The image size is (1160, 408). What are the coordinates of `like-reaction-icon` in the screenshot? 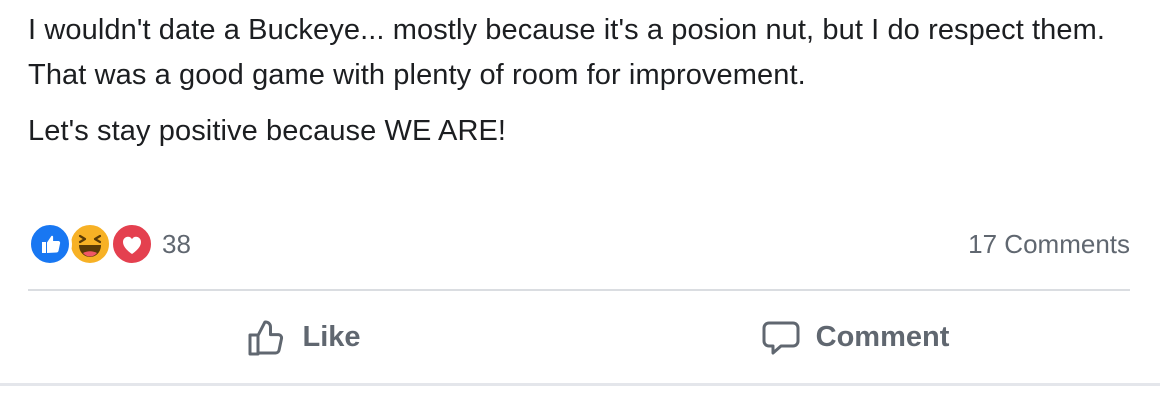 It's located at (50, 244).